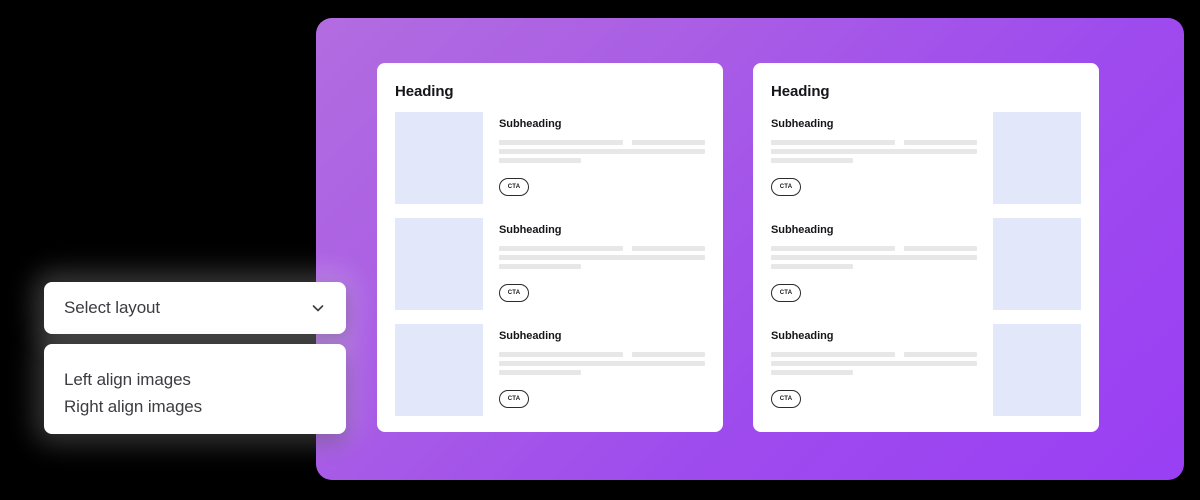 This screenshot has height=500, width=1200. What do you see at coordinates (195, 406) in the screenshot?
I see `option-right-align-images: Right align images` at bounding box center [195, 406].